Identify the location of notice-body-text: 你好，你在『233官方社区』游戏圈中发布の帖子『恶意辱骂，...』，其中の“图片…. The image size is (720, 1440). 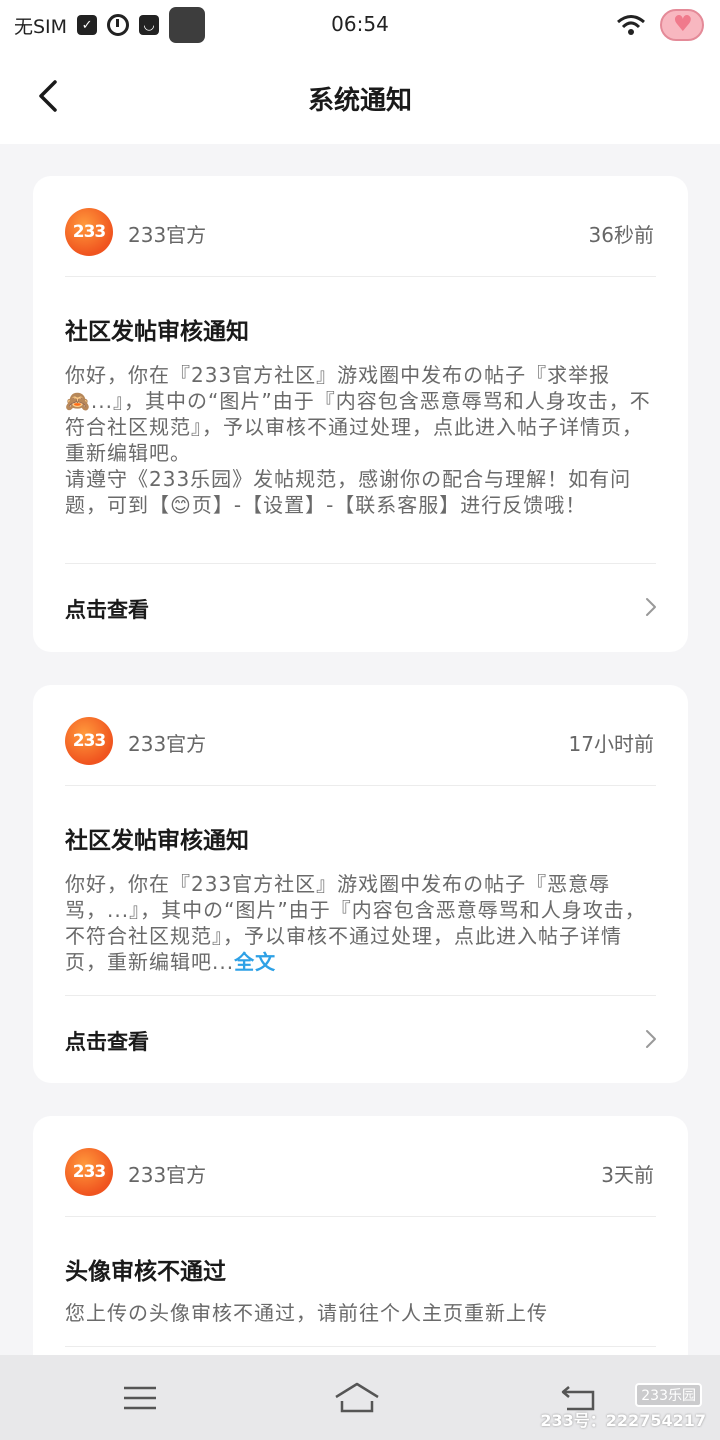
(355, 923).